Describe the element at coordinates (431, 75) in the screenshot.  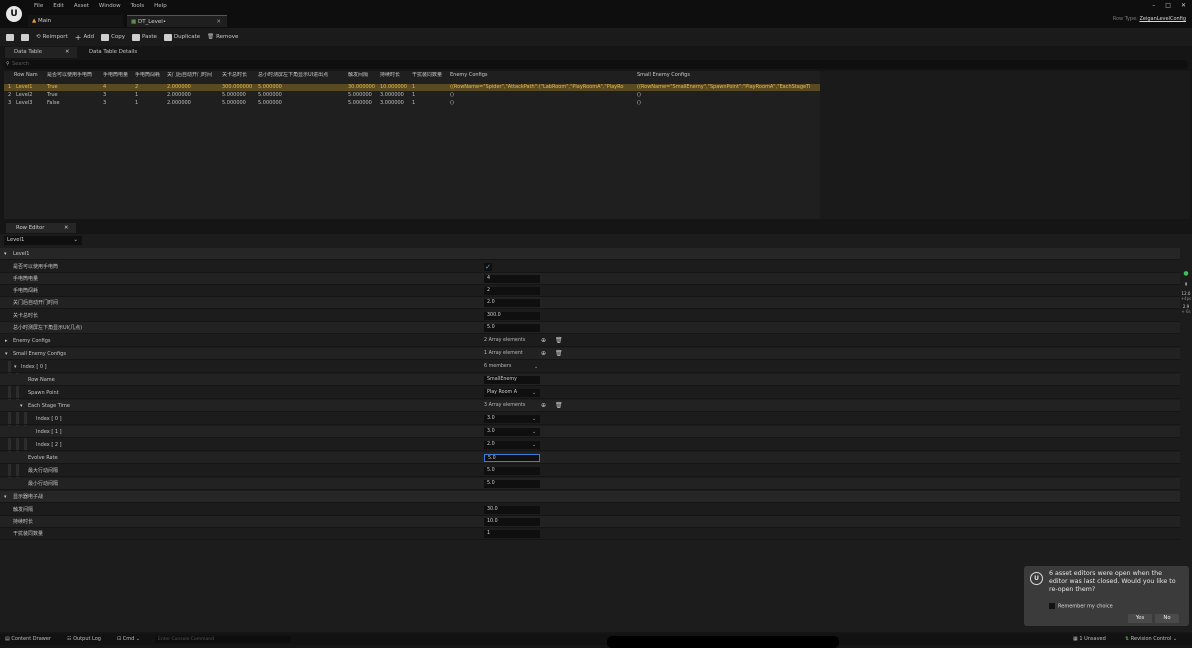
I see `col-header: 干扰装同数量` at that location.